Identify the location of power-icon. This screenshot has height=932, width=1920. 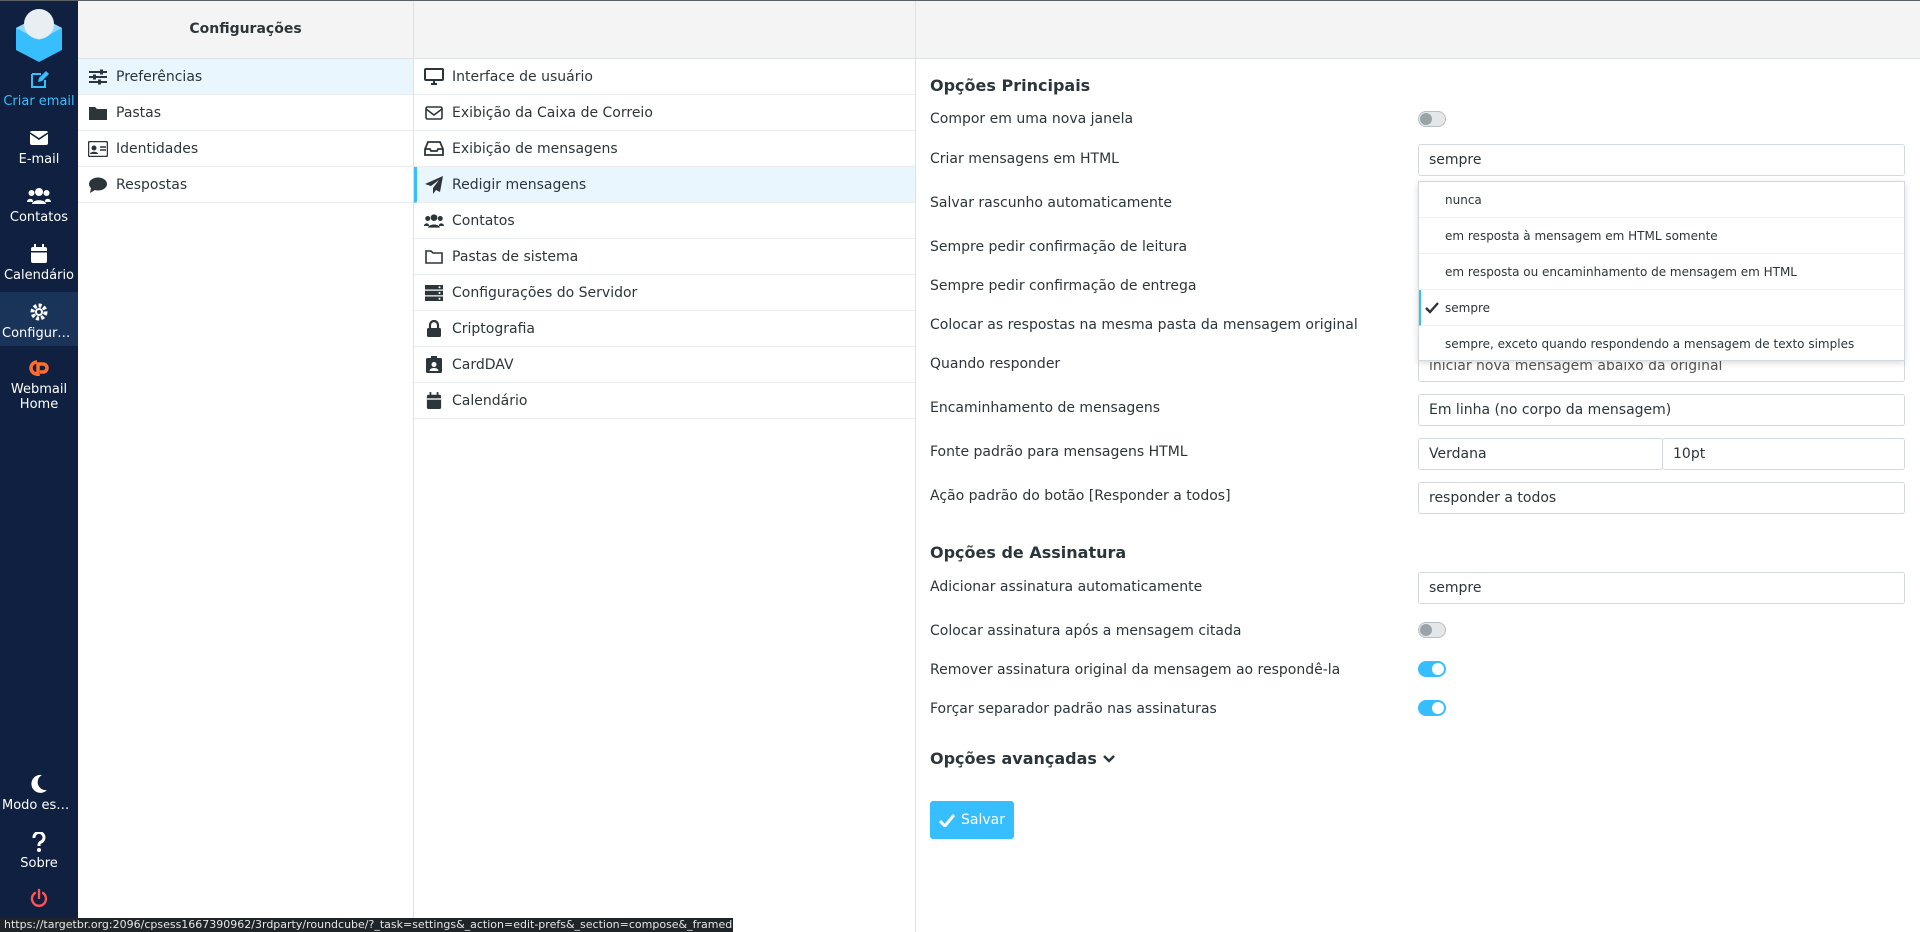
(39, 897).